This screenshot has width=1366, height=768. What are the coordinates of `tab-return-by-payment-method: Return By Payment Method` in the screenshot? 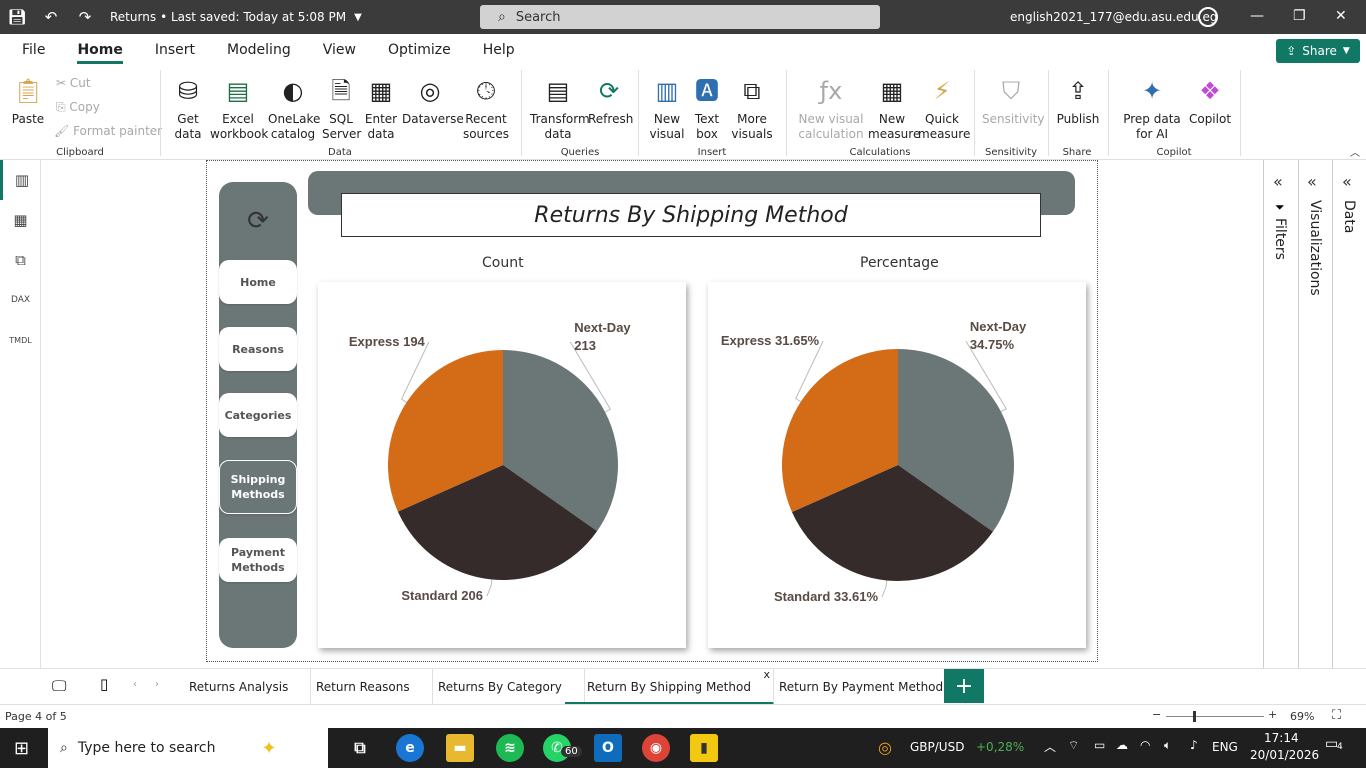 It's located at (862, 687).